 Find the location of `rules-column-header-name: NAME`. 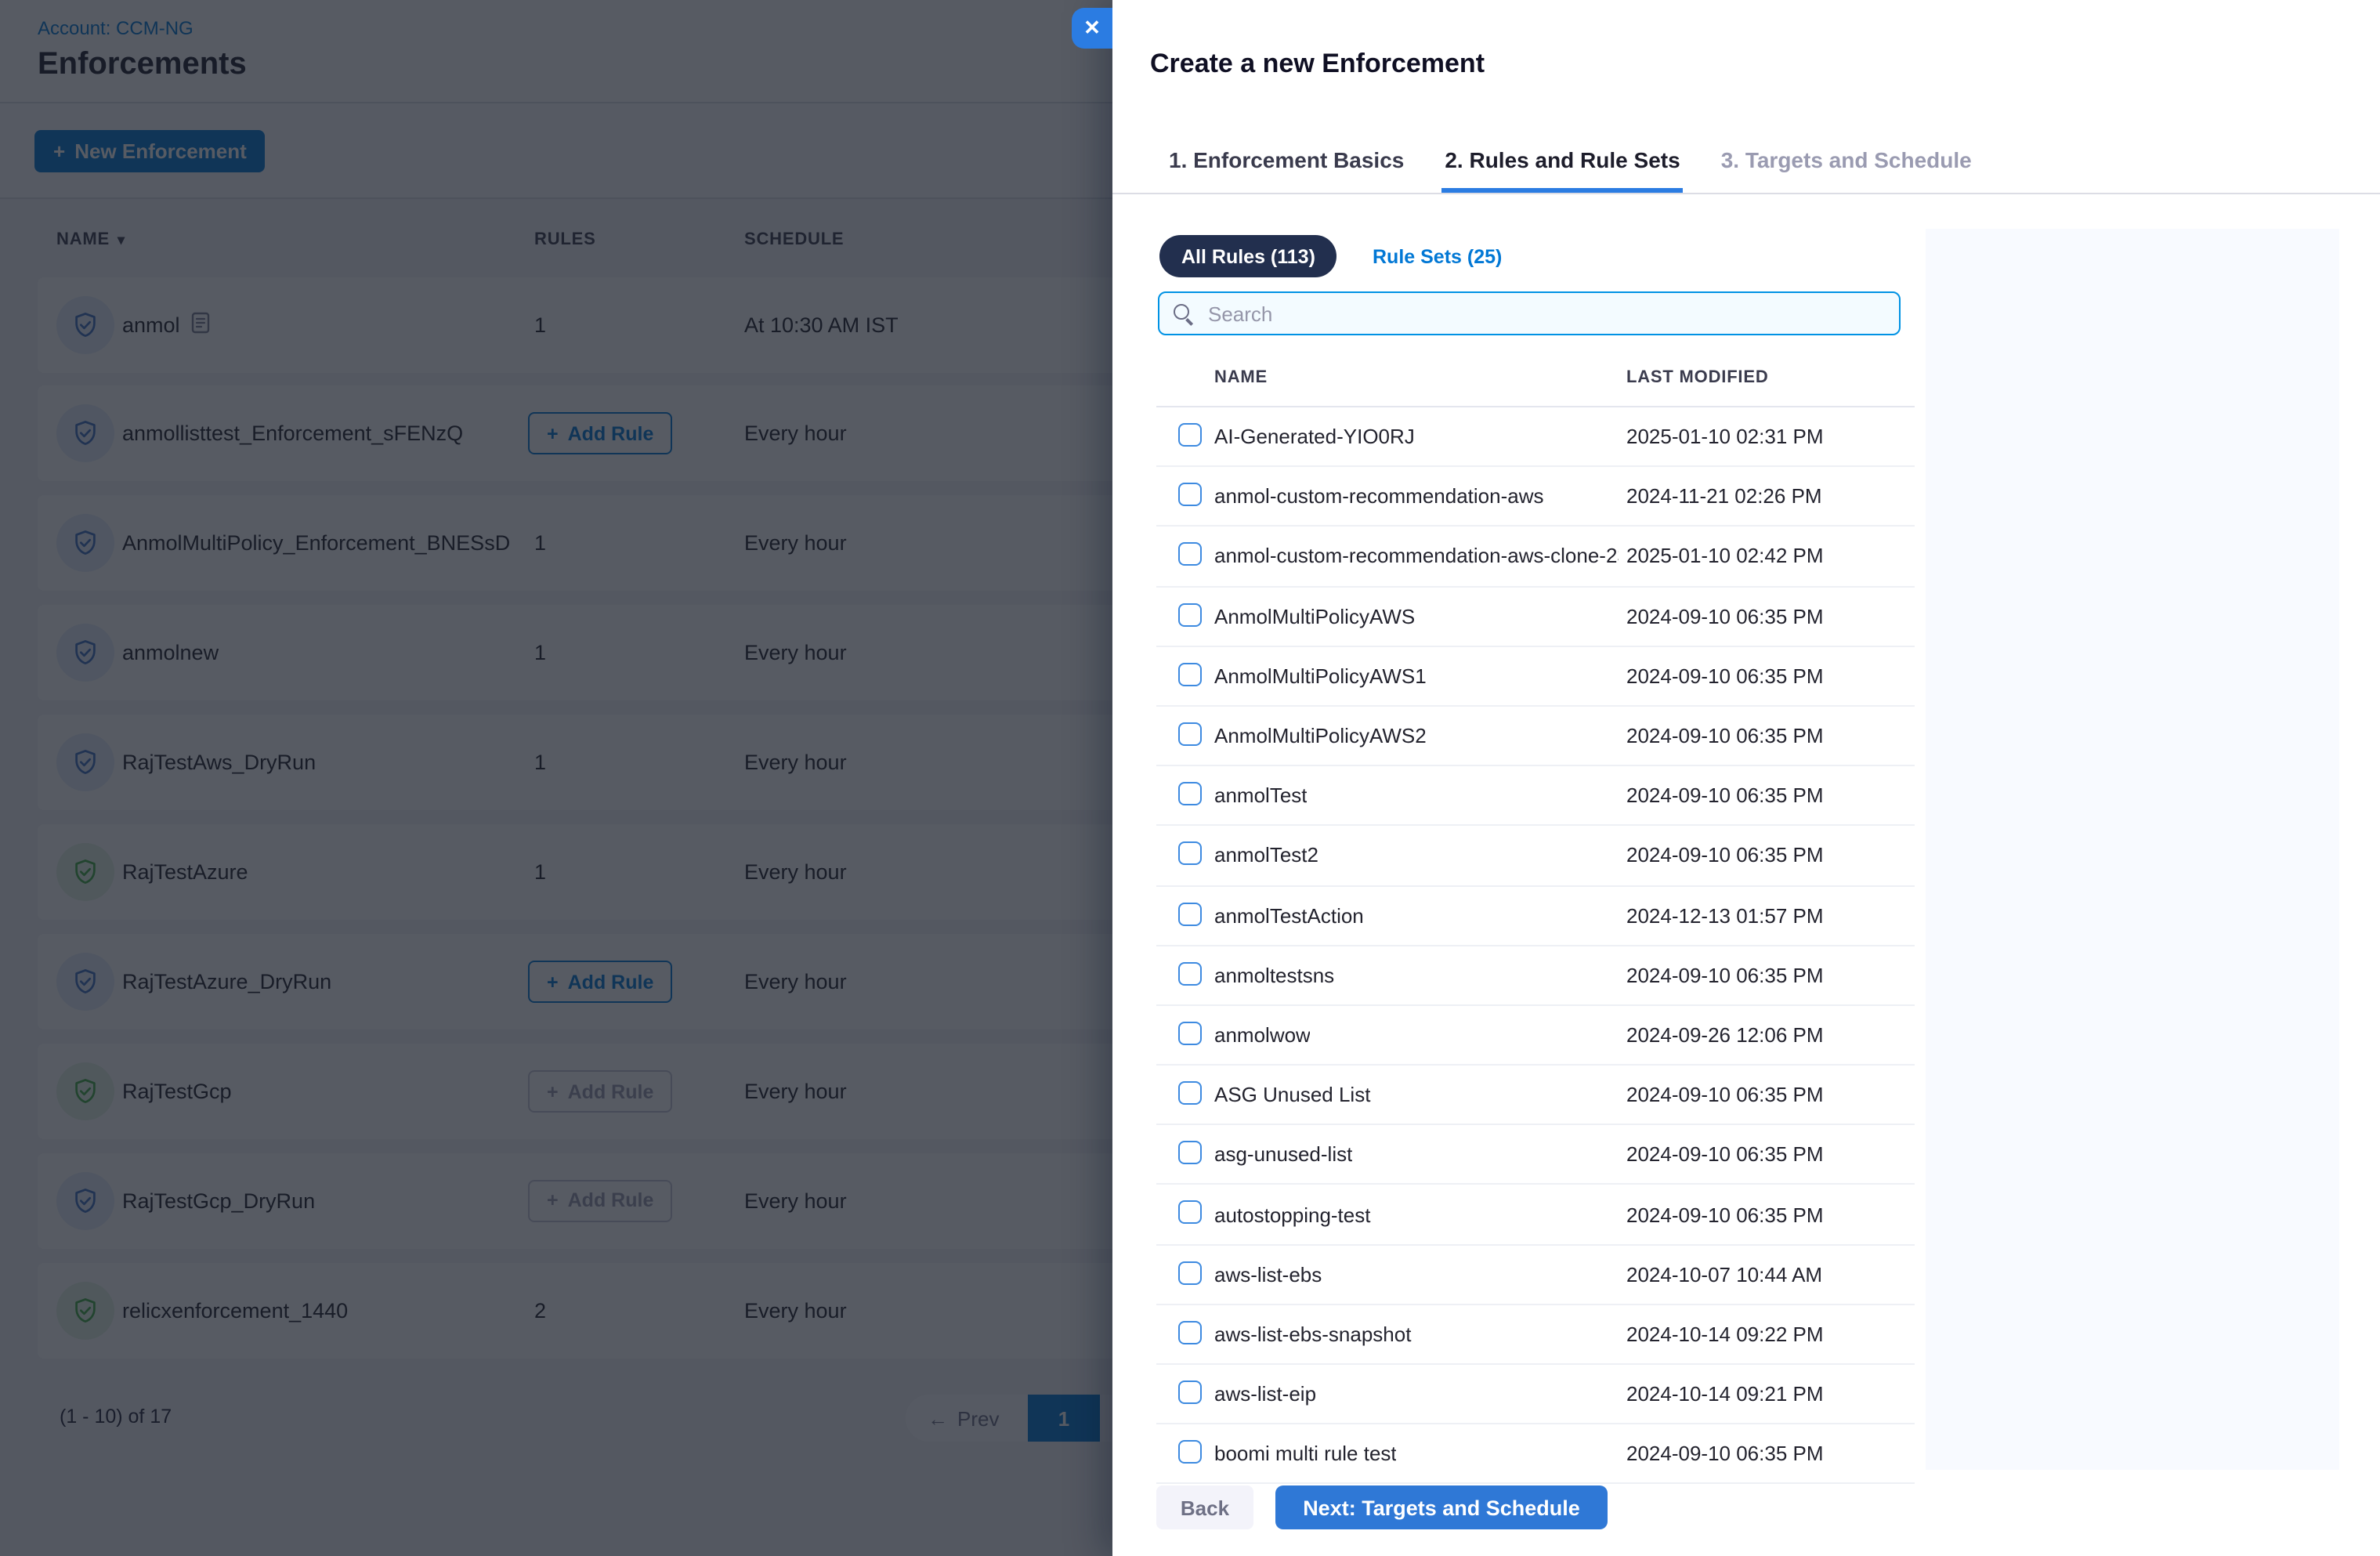

rules-column-header-name: NAME is located at coordinates (1241, 377).